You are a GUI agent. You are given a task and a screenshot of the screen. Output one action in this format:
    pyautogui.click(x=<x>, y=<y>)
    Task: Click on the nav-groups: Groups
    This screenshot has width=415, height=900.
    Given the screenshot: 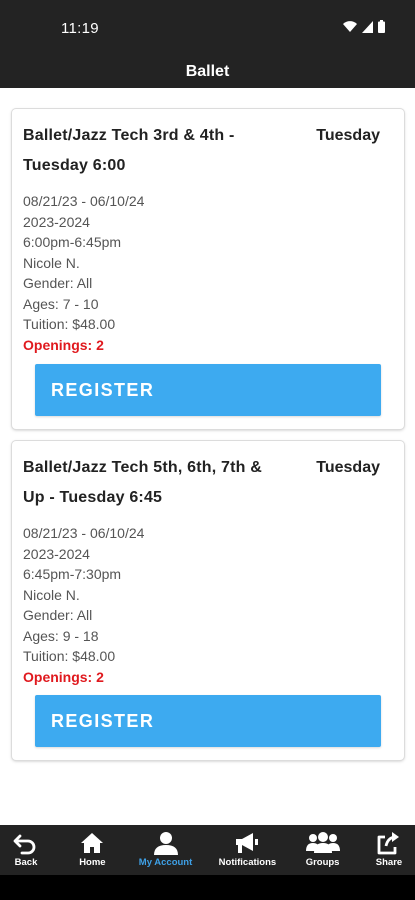 What is the action you would take?
    pyautogui.click(x=323, y=850)
    